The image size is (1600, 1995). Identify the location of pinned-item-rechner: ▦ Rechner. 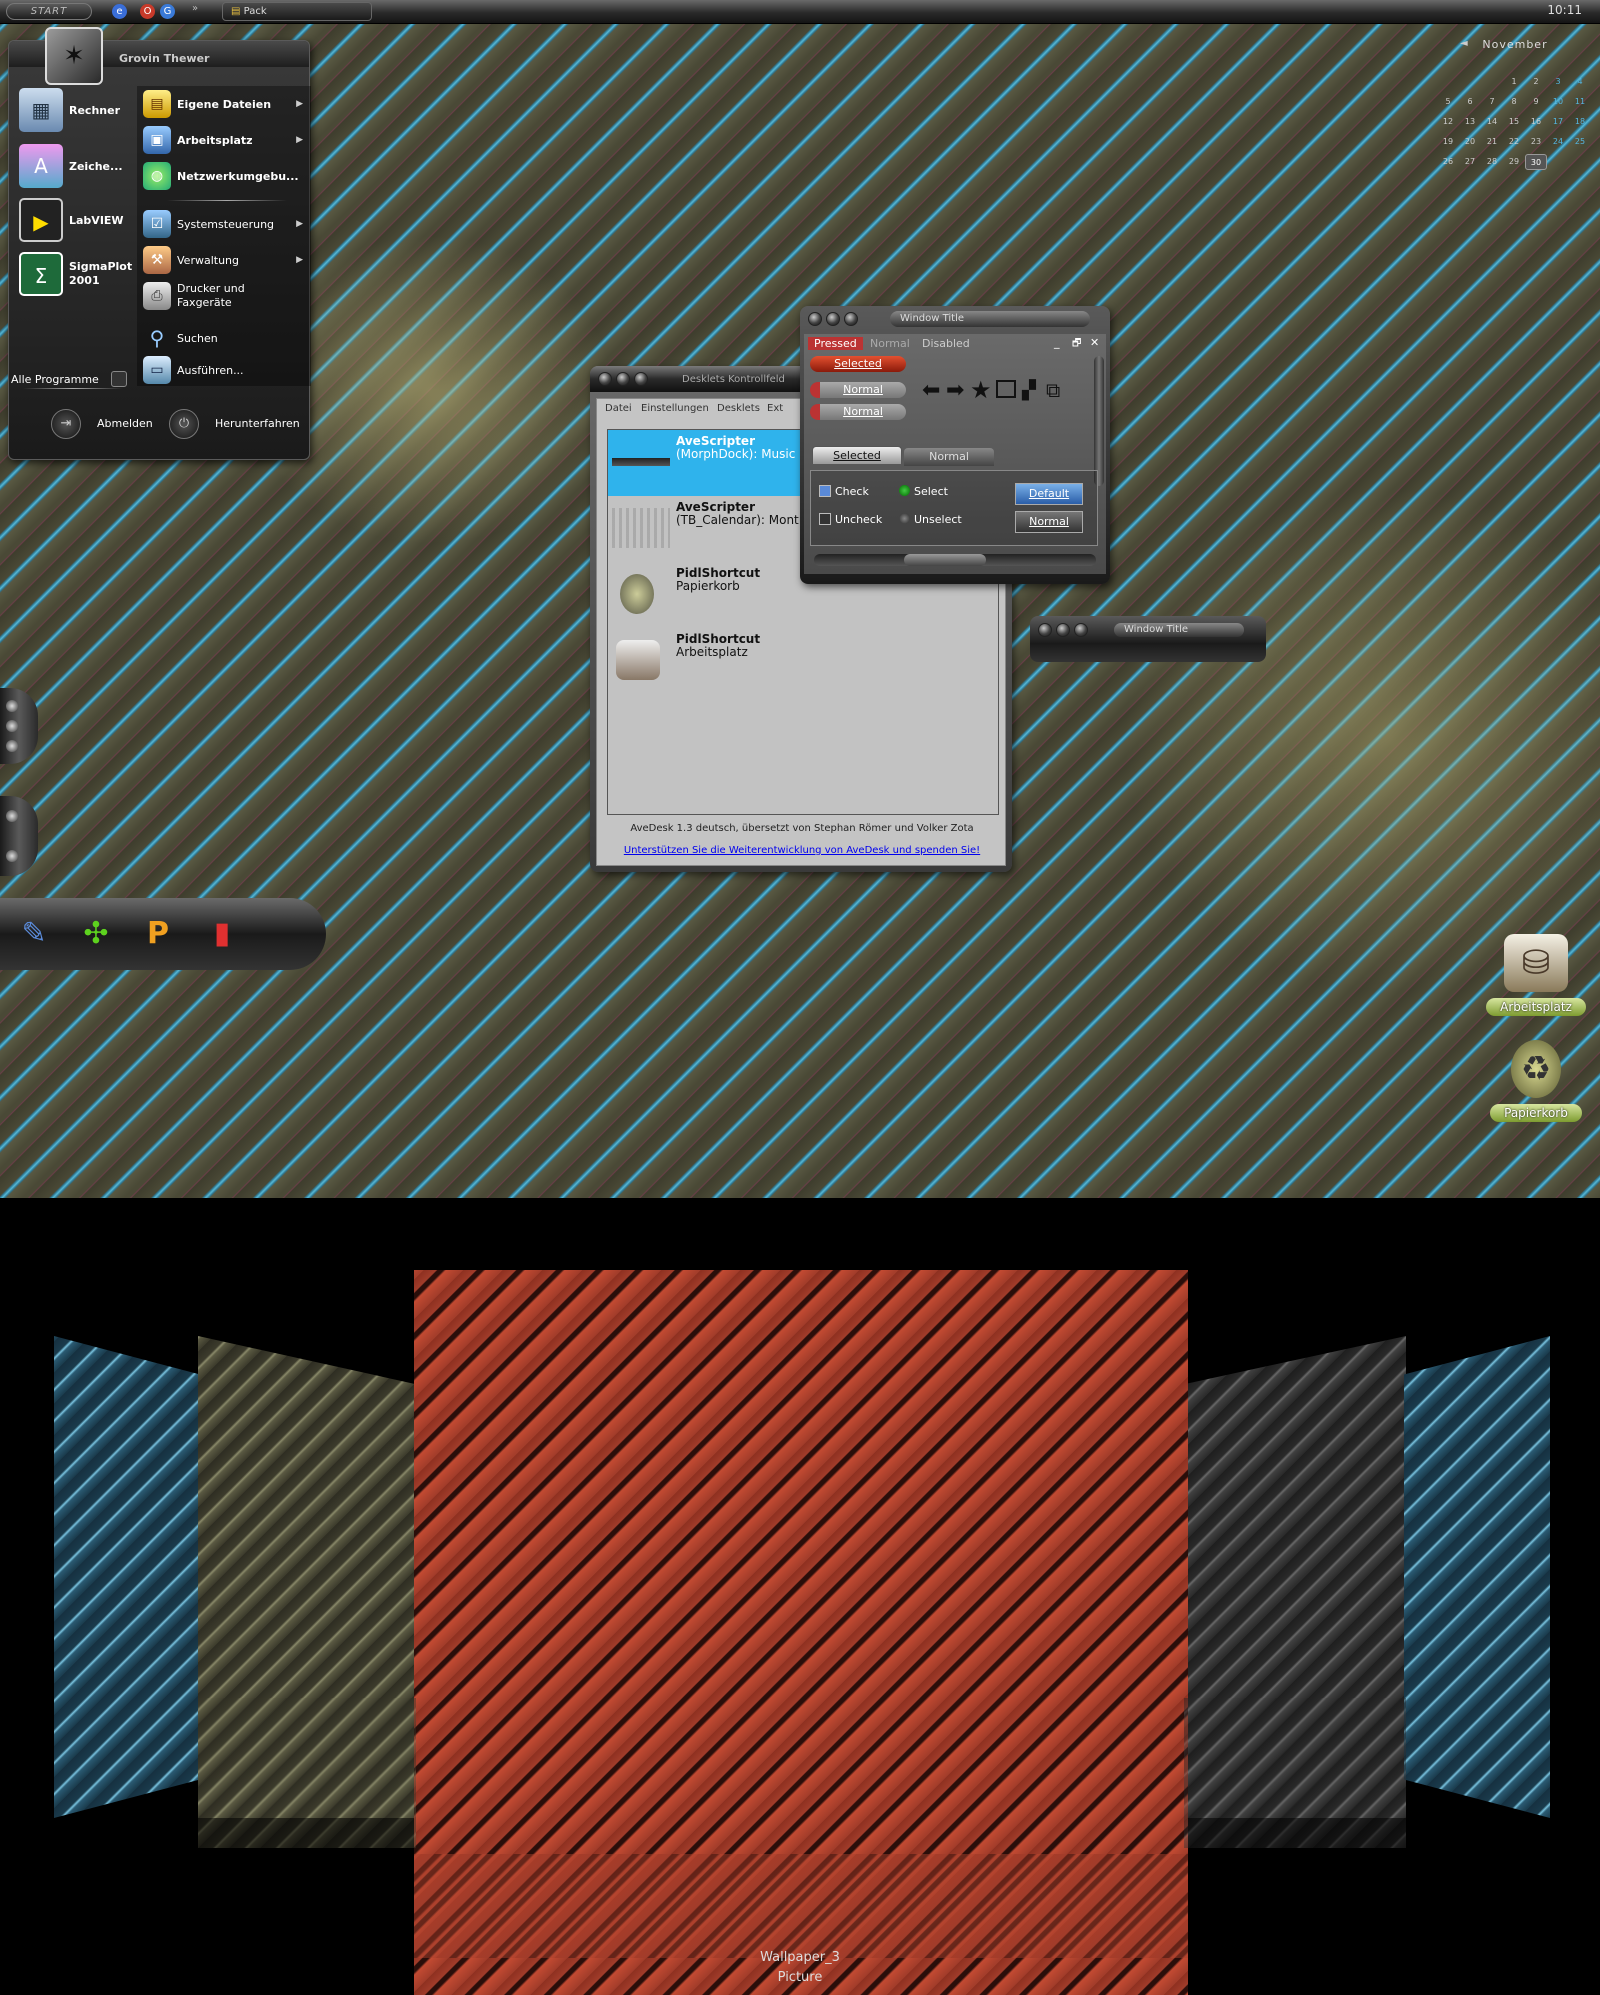
(69, 110).